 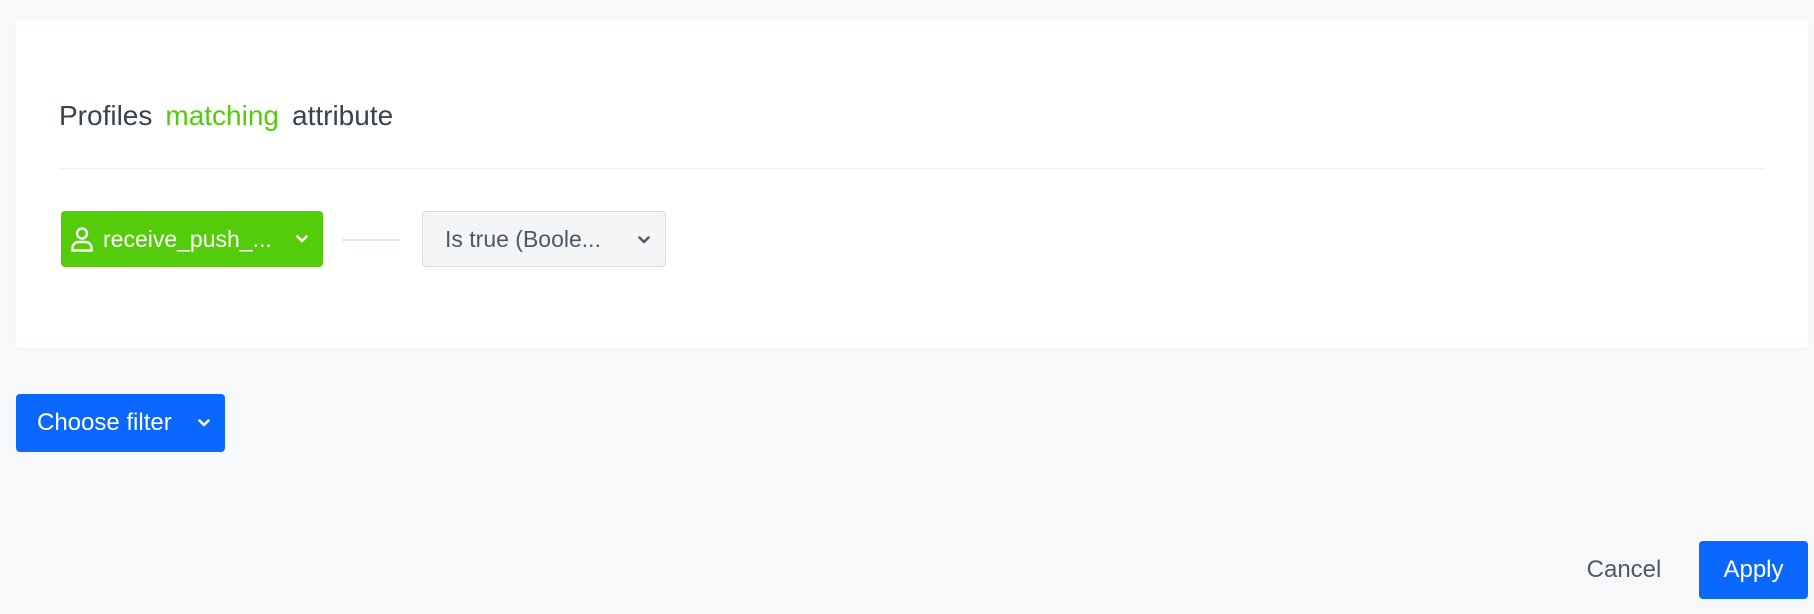 I want to click on choose-filter-button: Choose filter, so click(x=120, y=423).